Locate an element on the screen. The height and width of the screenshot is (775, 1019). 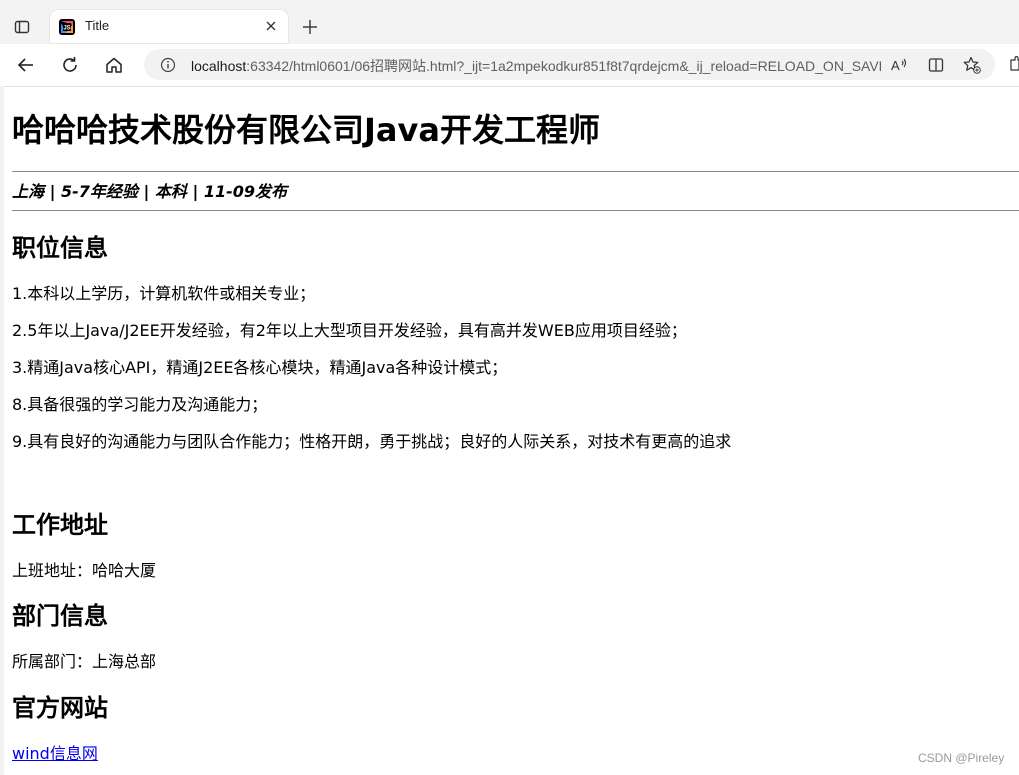
info-icon is located at coordinates (168, 65).